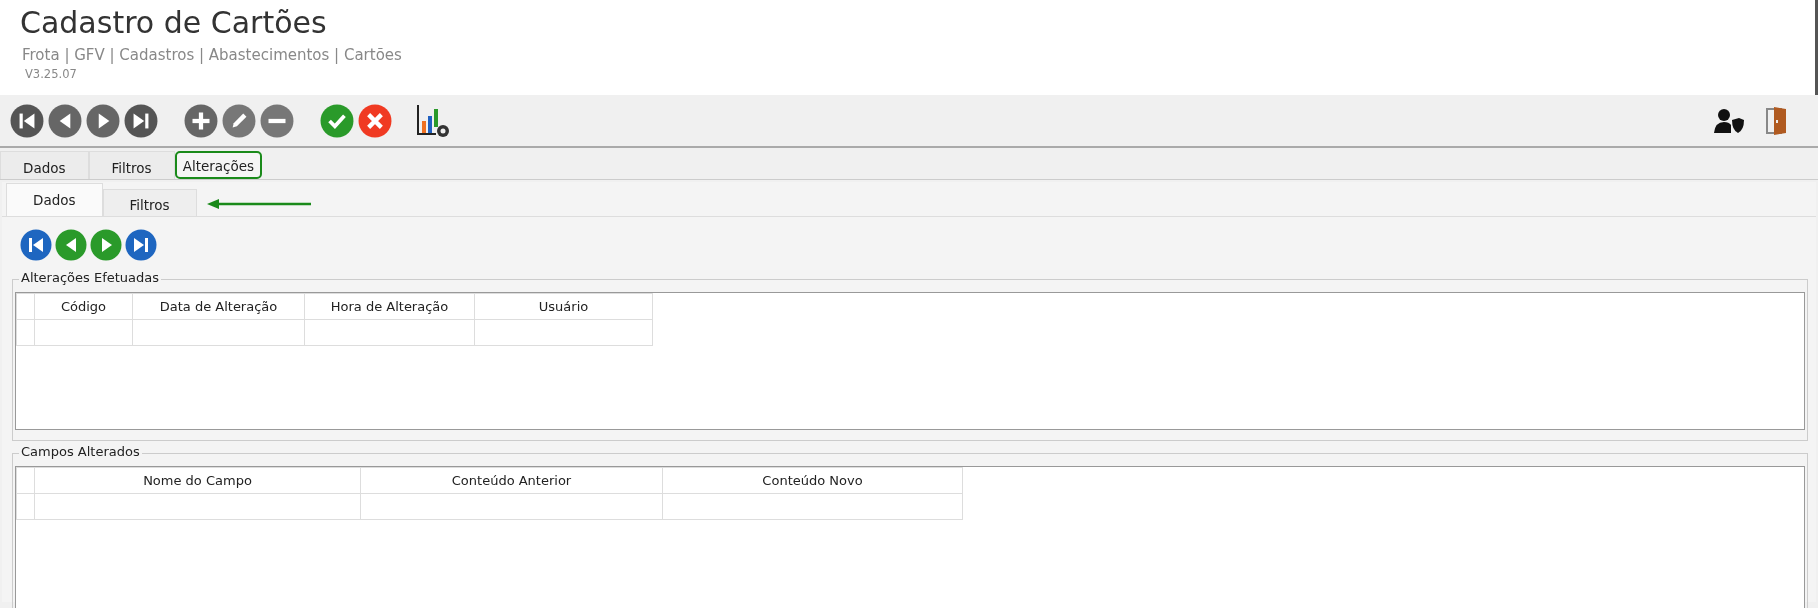 Image resolution: width=1818 pixels, height=608 pixels. Describe the element at coordinates (51, 74) in the screenshot. I see `version-label: V3.25.07` at that location.